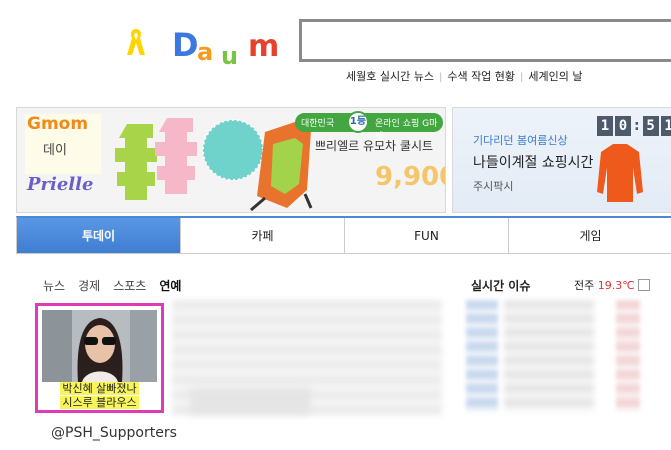 The image size is (671, 450). I want to click on search-box, so click(485, 40).